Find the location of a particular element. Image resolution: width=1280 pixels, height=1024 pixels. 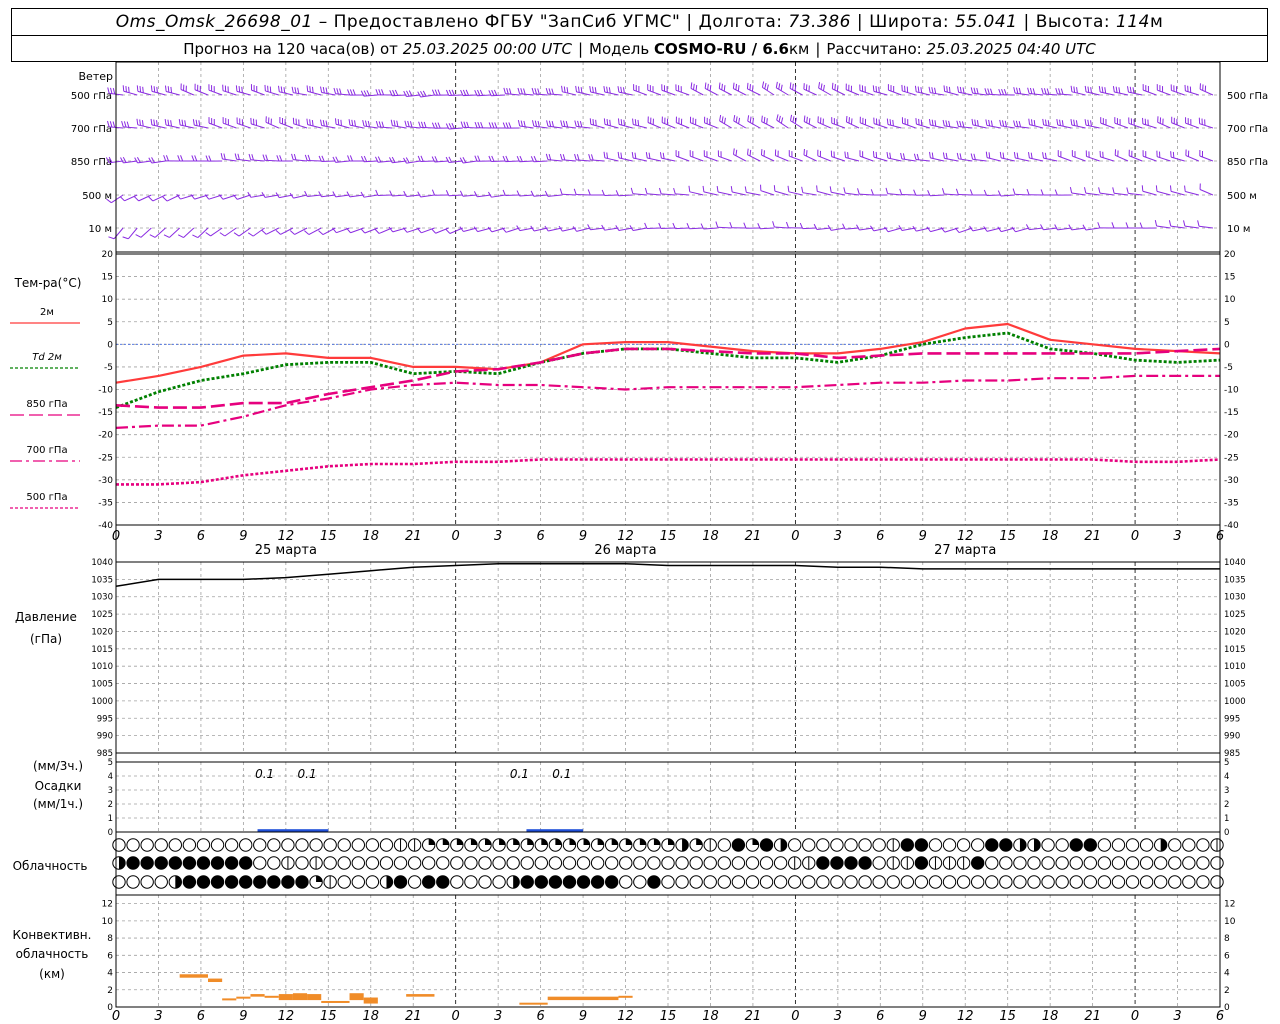

conv-bar is located at coordinates (625, 996).